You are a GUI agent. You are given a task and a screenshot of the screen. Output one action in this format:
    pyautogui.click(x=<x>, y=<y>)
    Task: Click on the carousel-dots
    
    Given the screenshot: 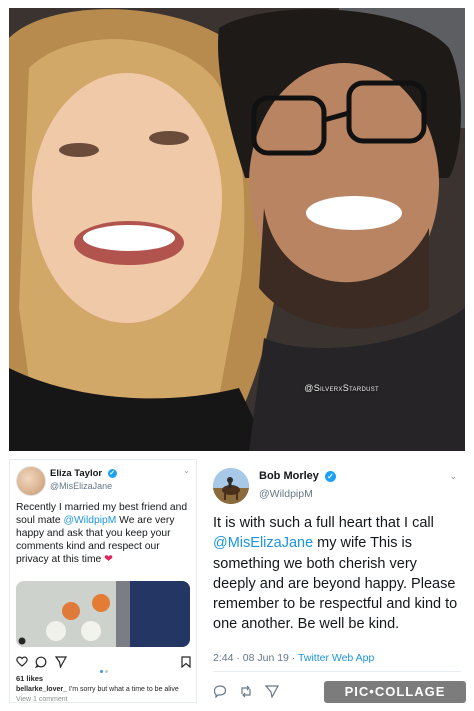 What is the action you would take?
    pyautogui.click(x=105, y=669)
    